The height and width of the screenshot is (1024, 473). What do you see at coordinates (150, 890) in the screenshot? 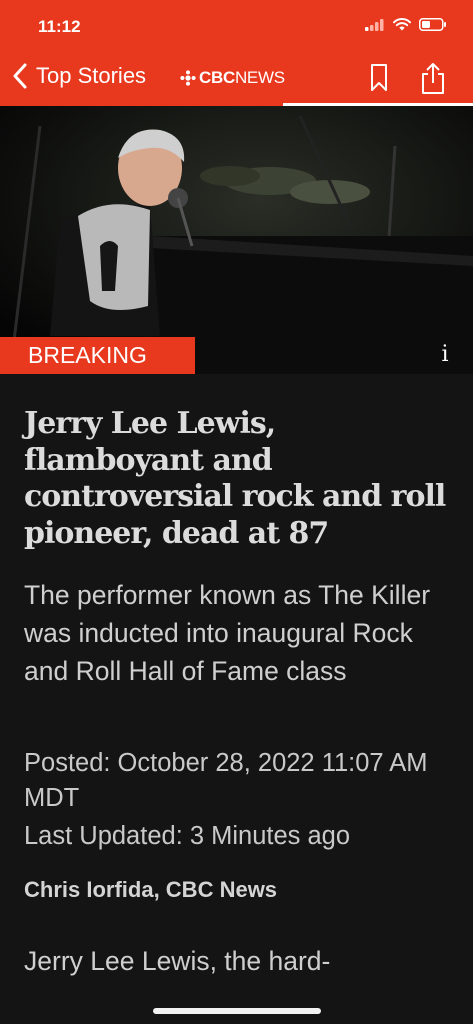
I see `byline: Chris Iorfida, CBC News` at bounding box center [150, 890].